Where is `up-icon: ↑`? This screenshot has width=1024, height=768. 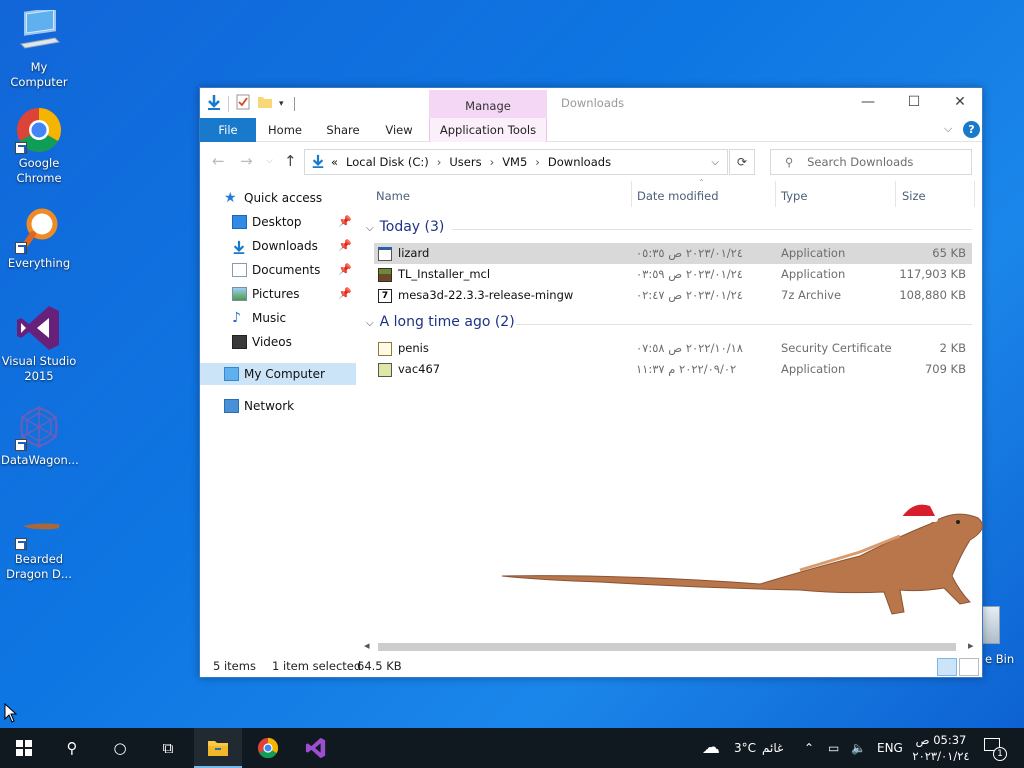
up-icon: ↑ is located at coordinates (290, 161).